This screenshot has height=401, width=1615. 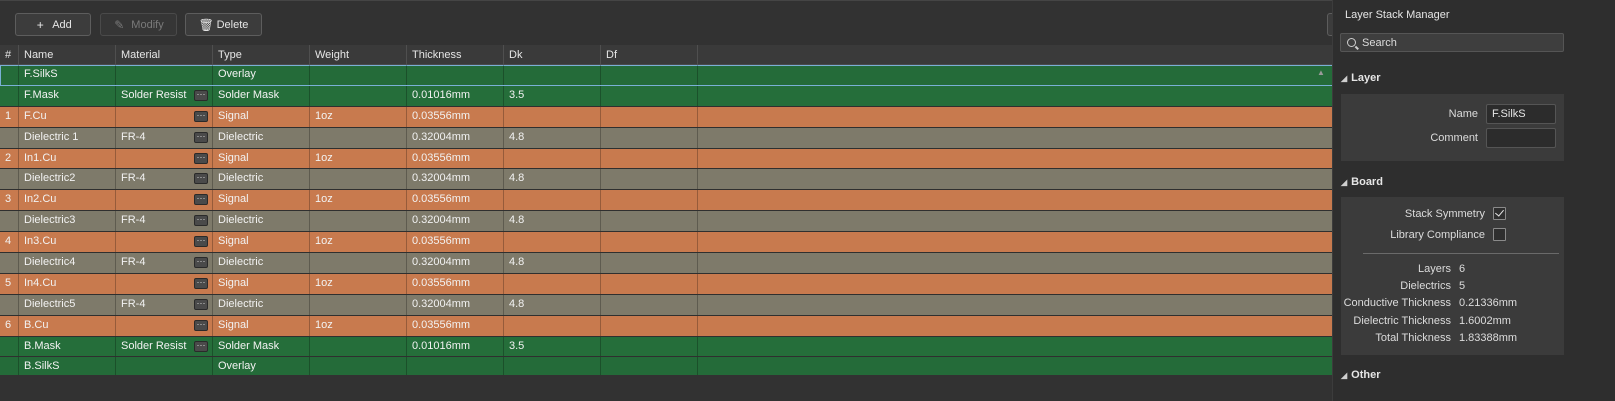 What do you see at coordinates (1321, 72) in the screenshot?
I see `scroll-up-arrow-icon: ▲` at bounding box center [1321, 72].